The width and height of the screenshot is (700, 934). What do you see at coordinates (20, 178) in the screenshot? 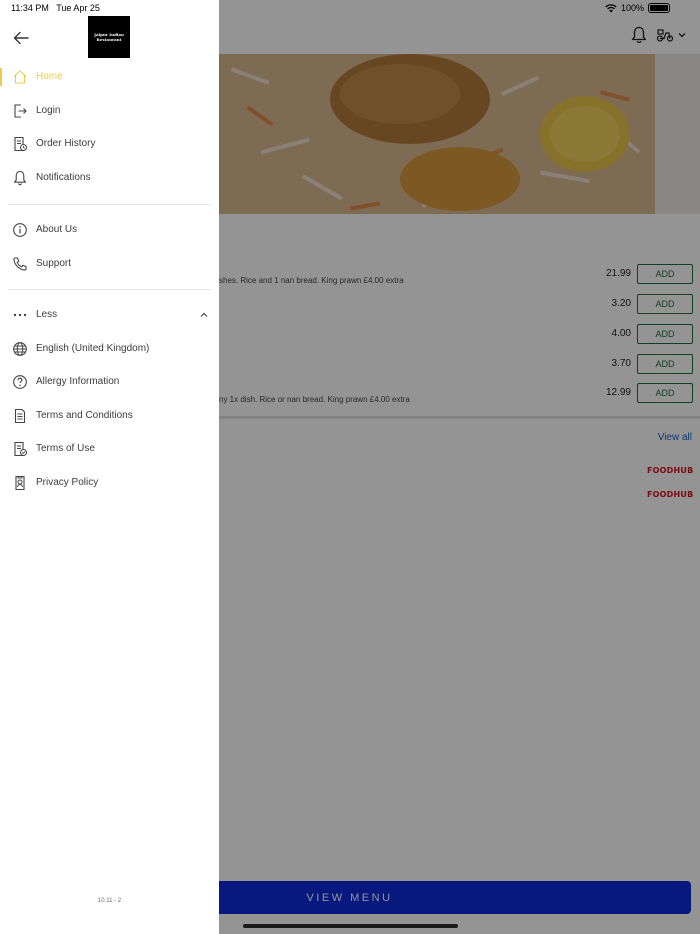
I see `bell-icon` at bounding box center [20, 178].